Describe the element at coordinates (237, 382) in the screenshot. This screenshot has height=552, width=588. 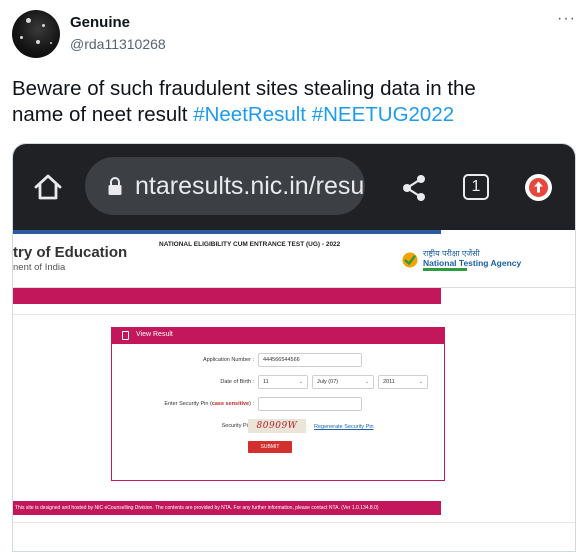
I see `date-of-birth-label: Date of Birth :` at that location.